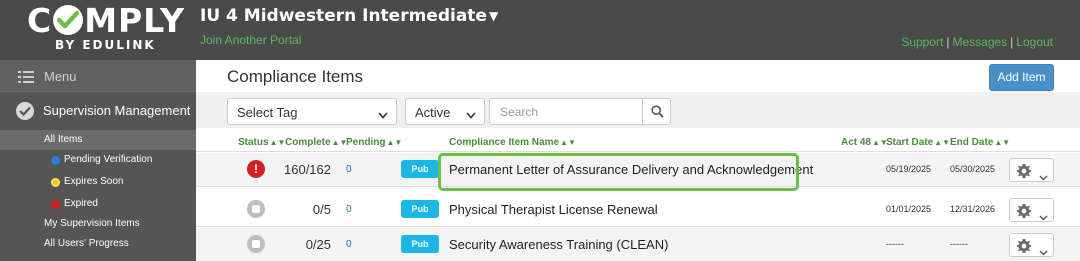 The height and width of the screenshot is (261, 1080). Describe the element at coordinates (343, 16) in the screenshot. I see `portal-title: IU 4 Midwestern Intermediate` at that location.